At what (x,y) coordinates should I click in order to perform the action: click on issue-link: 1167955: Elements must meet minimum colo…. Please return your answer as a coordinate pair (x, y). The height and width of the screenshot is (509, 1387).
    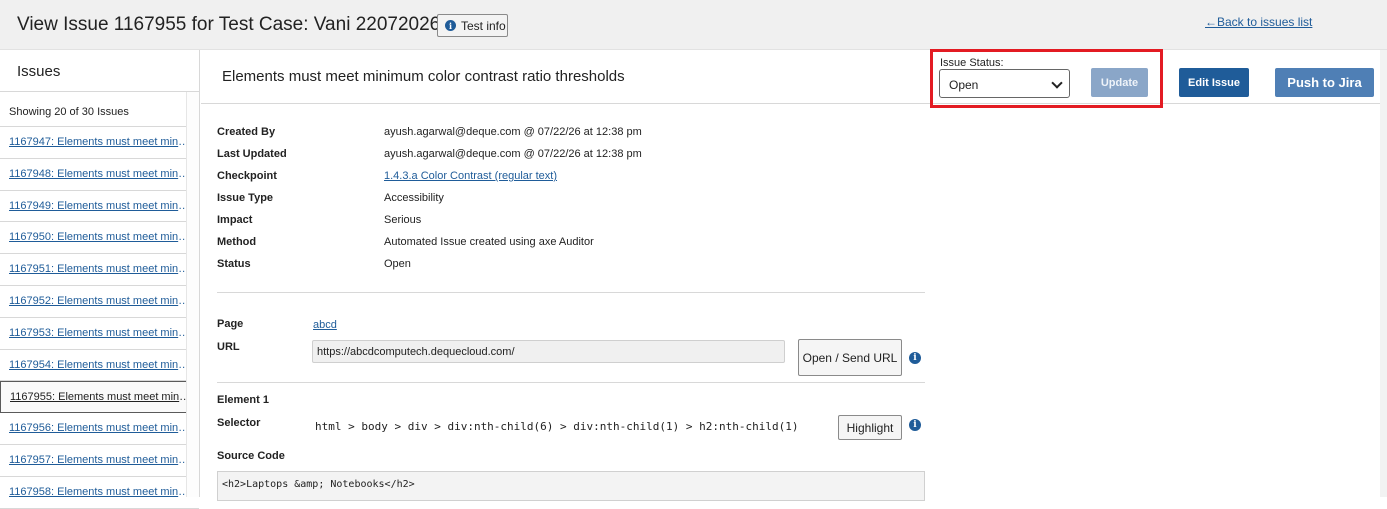
    Looking at the image, I should click on (100, 397).